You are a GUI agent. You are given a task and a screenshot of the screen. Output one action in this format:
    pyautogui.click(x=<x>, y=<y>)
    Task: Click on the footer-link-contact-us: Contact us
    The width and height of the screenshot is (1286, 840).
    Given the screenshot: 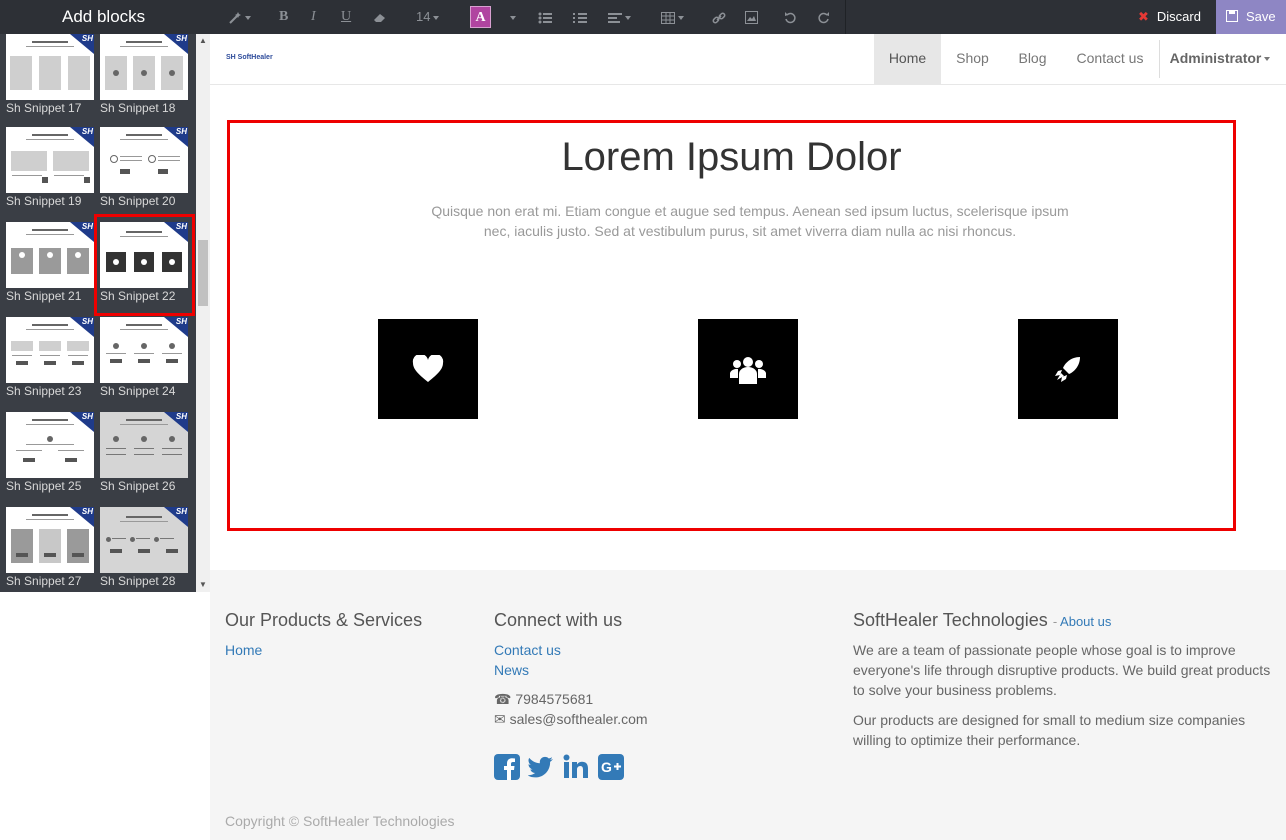 What is the action you would take?
    pyautogui.click(x=527, y=650)
    